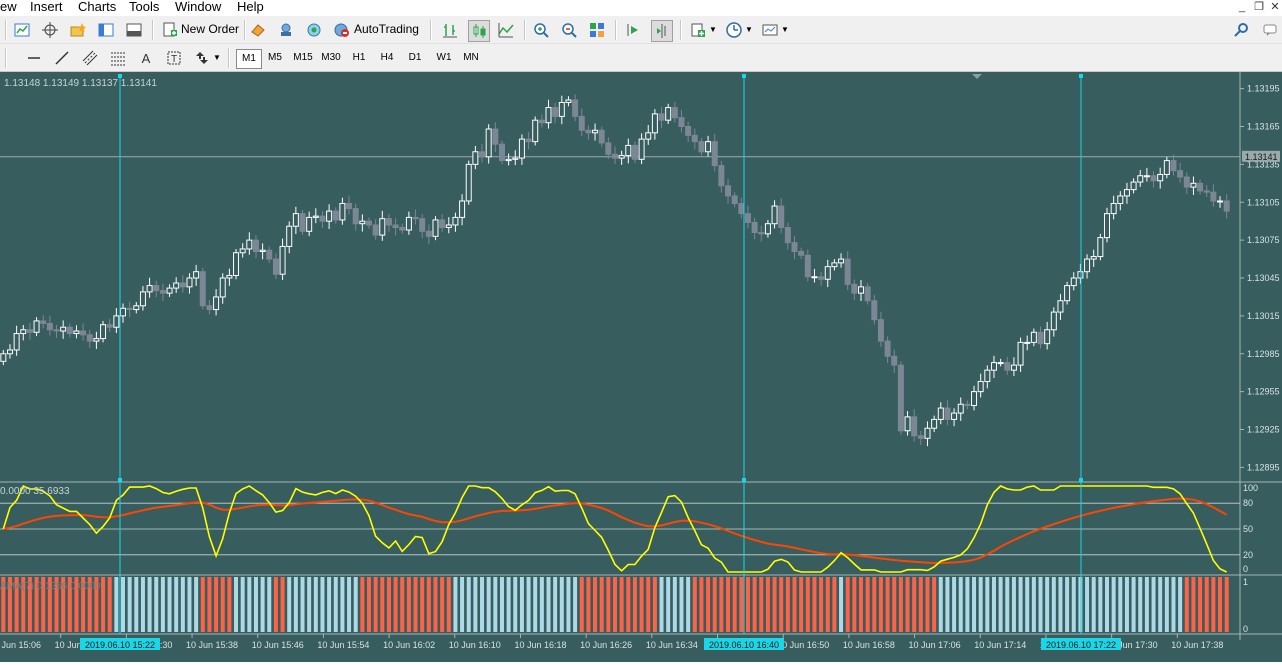 The image size is (1282, 665). Describe the element at coordinates (386, 29) in the screenshot. I see `autotrading-button: AutoTrading` at that location.